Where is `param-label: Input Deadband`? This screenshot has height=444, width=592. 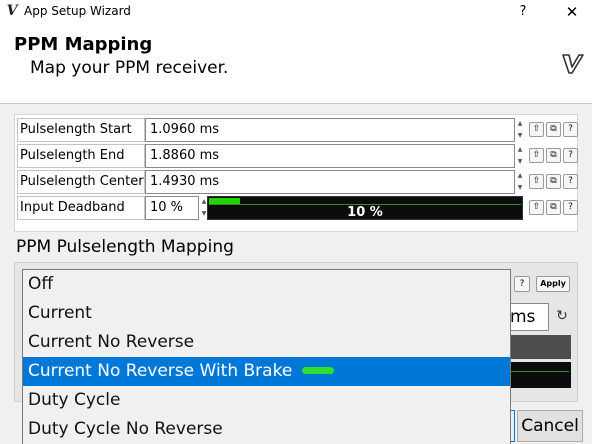
param-label: Input Deadband is located at coordinates (81, 208).